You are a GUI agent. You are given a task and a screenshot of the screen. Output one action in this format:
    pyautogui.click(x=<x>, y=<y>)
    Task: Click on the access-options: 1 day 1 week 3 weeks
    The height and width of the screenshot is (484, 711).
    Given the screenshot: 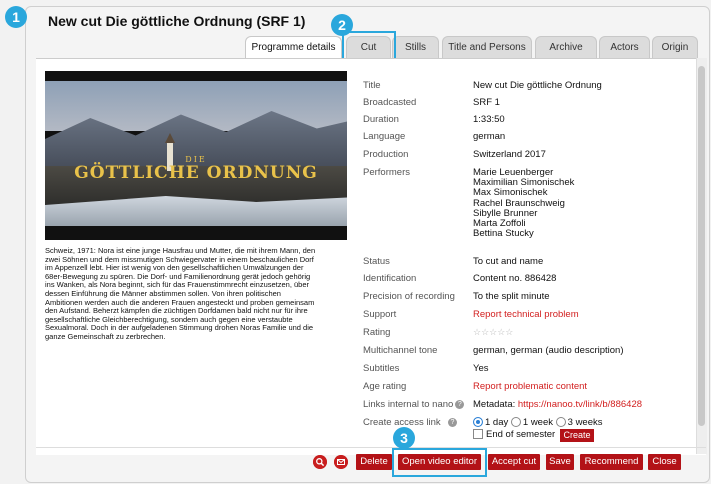 What is the action you would take?
    pyautogui.click(x=538, y=422)
    